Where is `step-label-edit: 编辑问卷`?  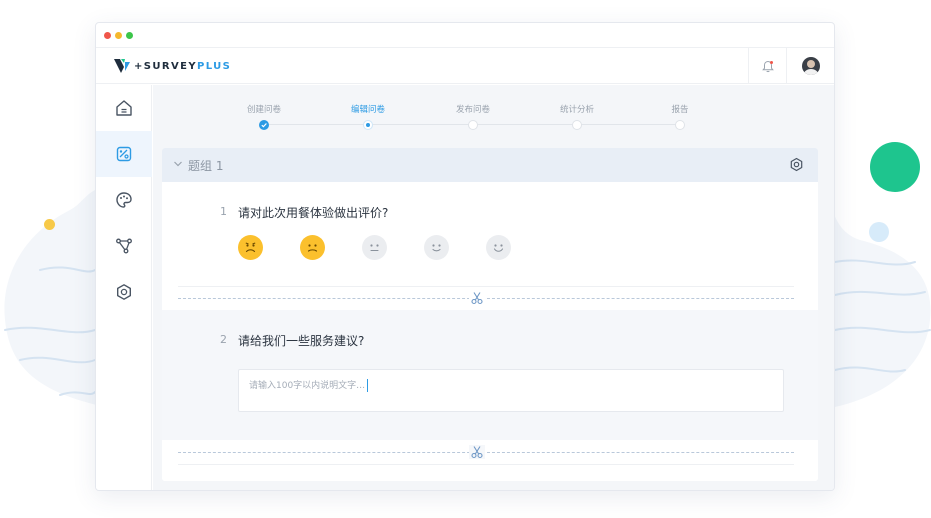
step-label-edit: 编辑问卷 is located at coordinates (368, 109).